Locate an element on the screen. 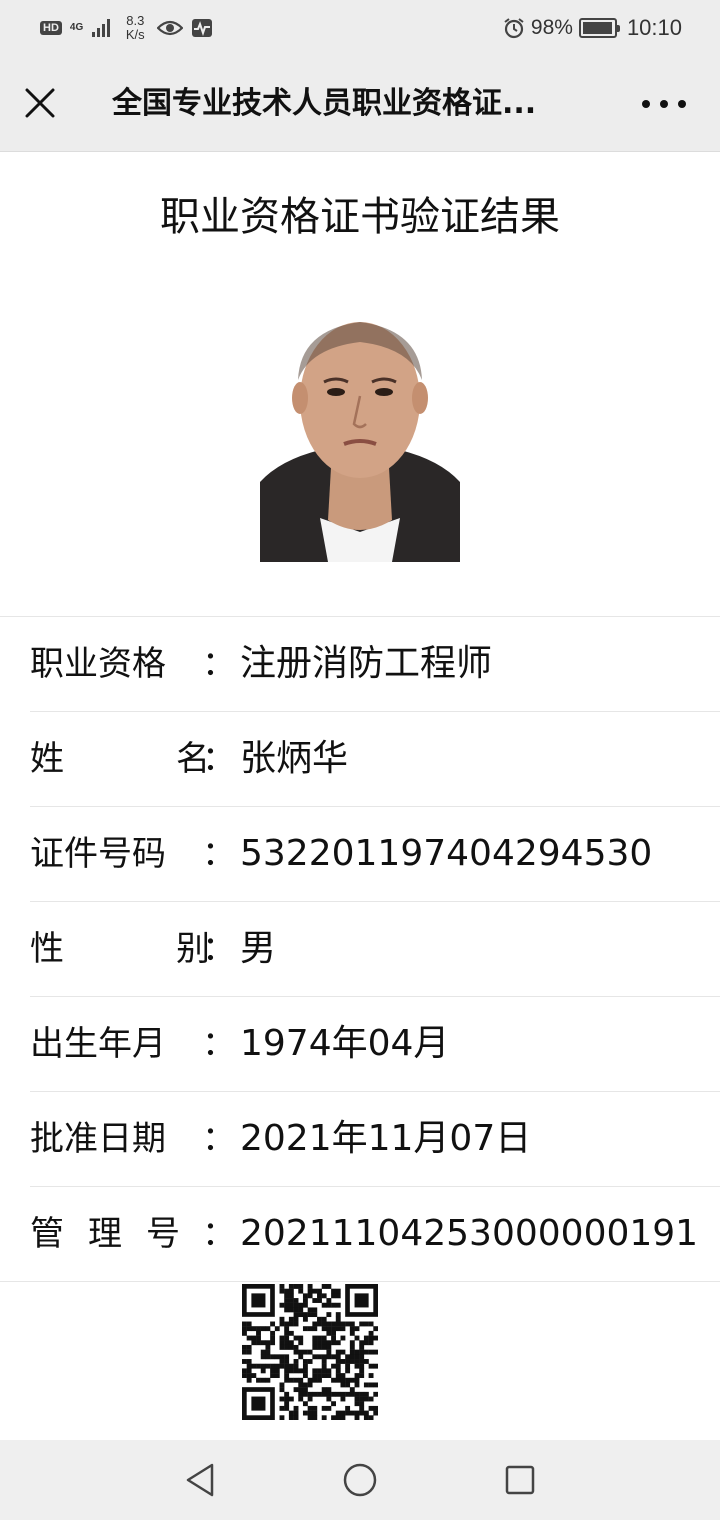  detail-value: 男 is located at coordinates (258, 948).